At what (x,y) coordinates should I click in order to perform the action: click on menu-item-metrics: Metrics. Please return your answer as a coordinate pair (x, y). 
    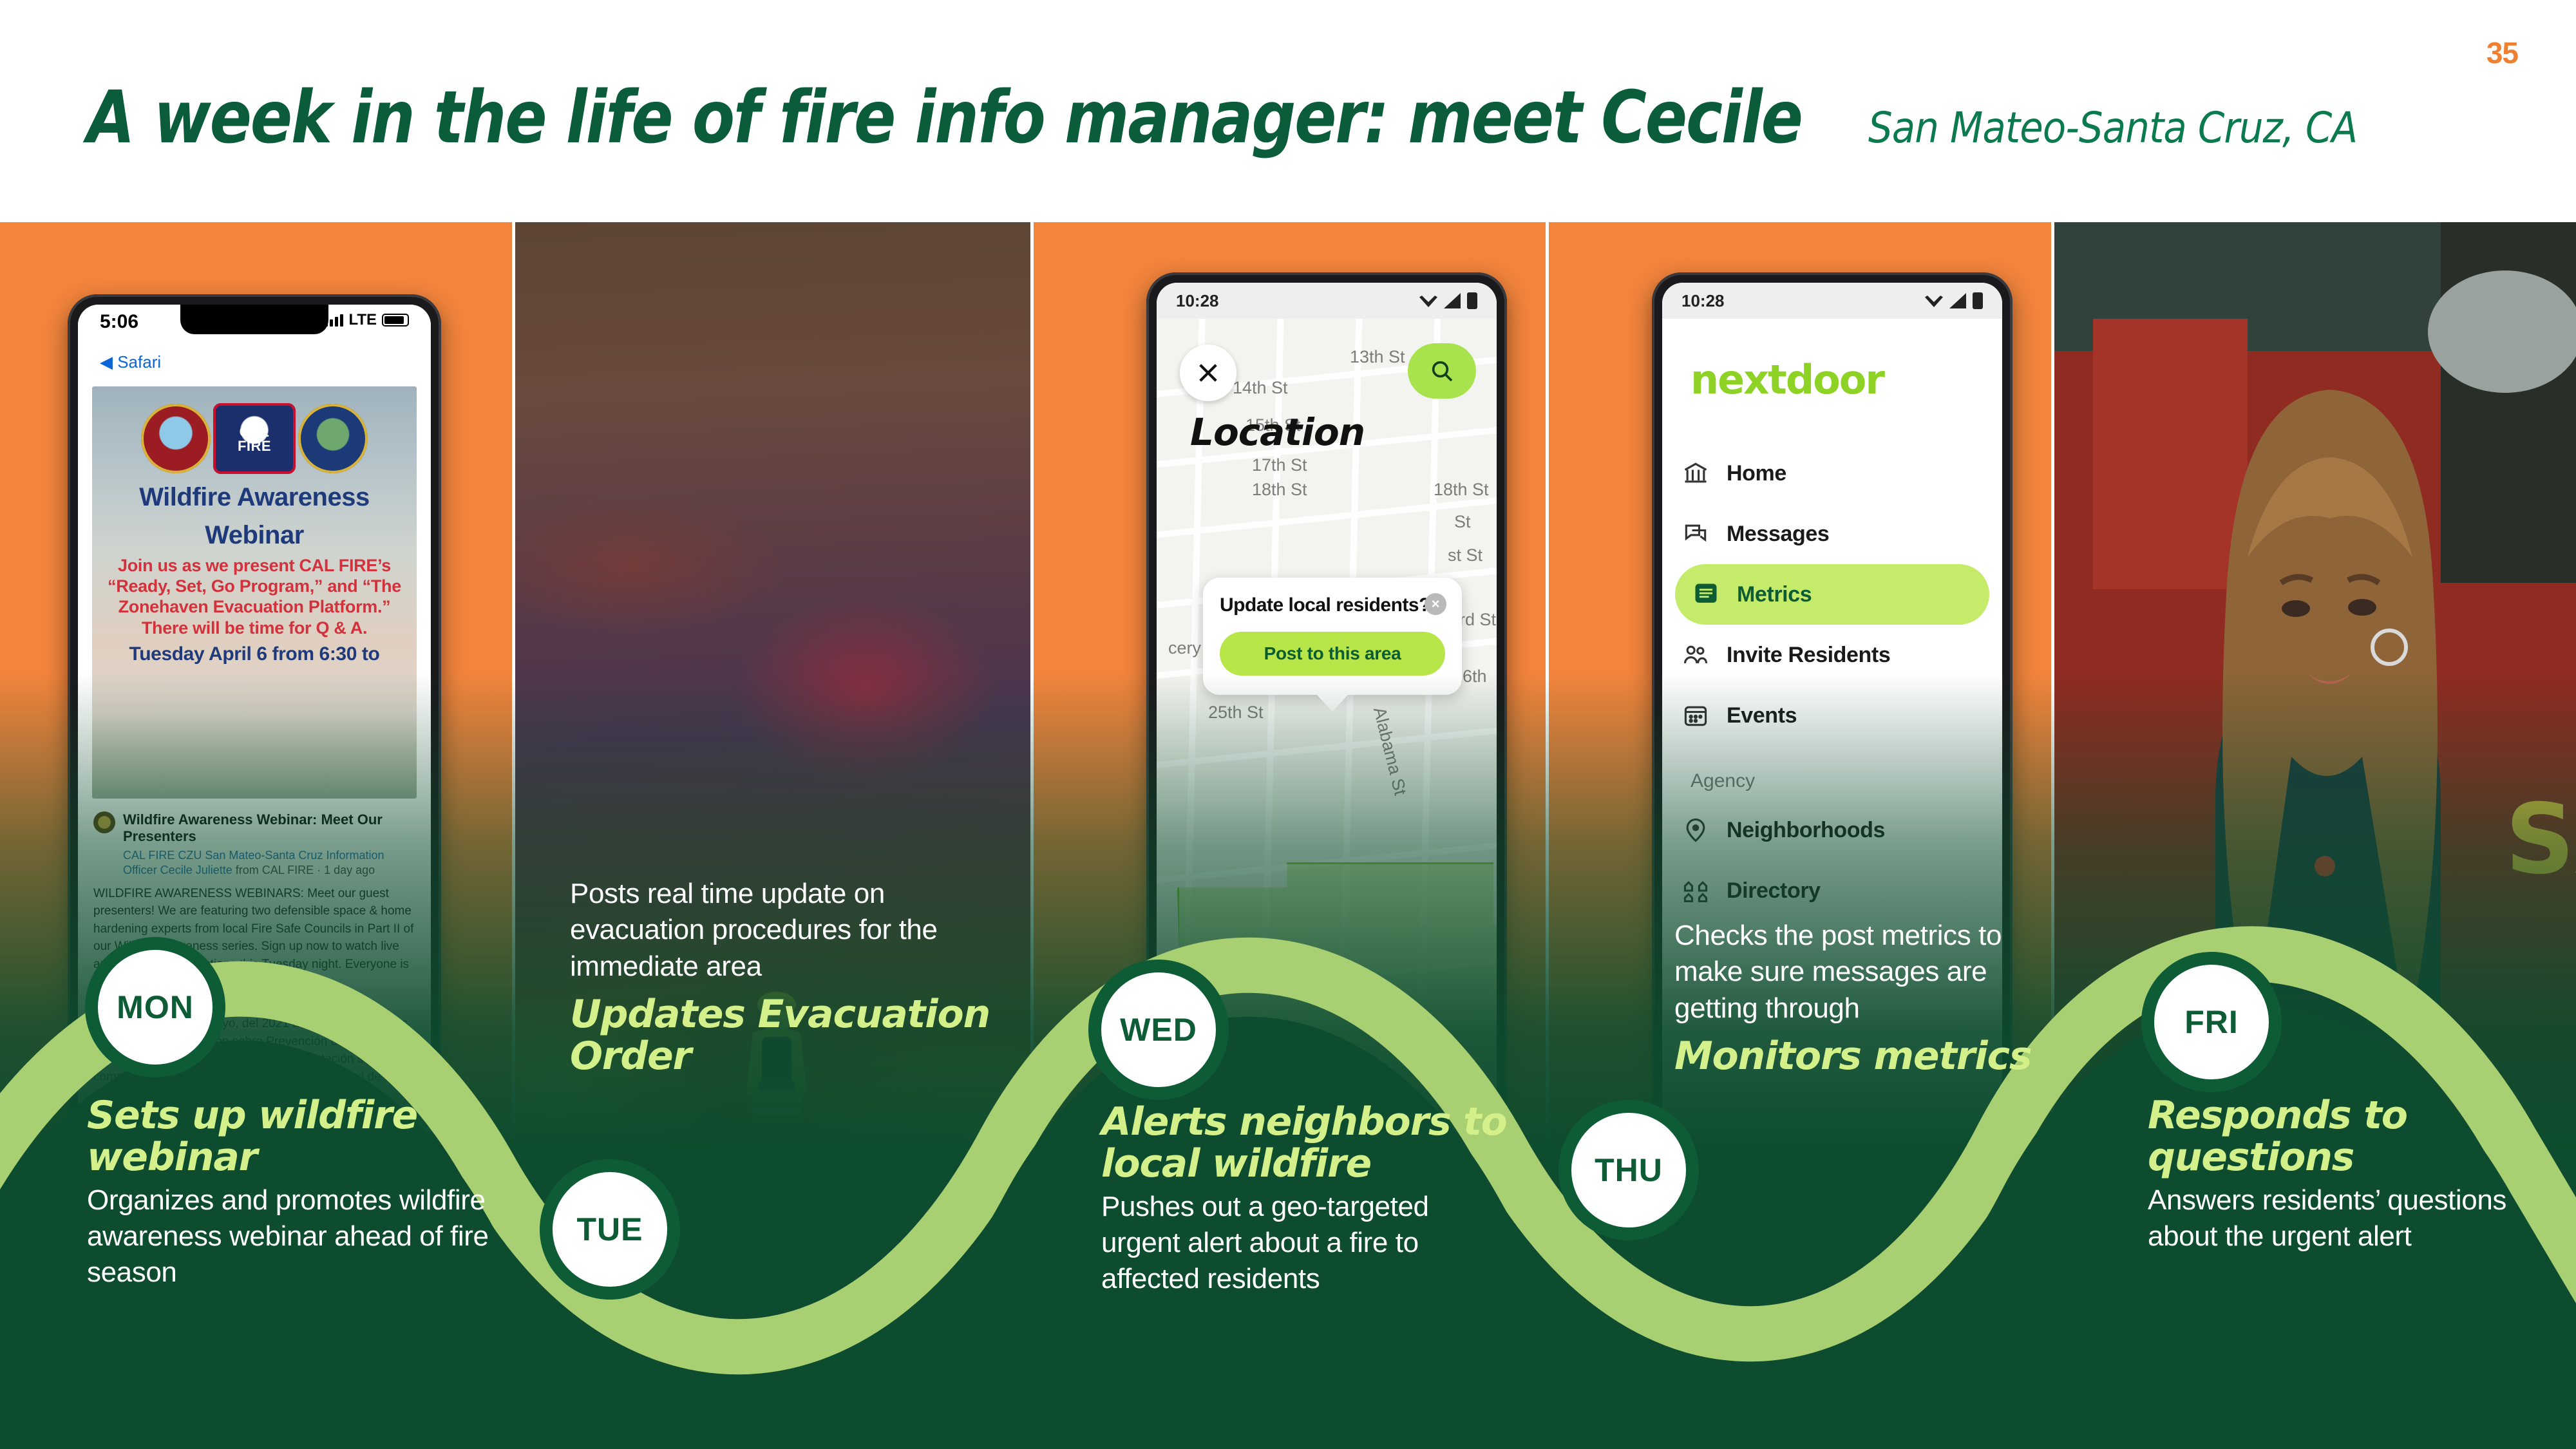
    Looking at the image, I should click on (1832, 594).